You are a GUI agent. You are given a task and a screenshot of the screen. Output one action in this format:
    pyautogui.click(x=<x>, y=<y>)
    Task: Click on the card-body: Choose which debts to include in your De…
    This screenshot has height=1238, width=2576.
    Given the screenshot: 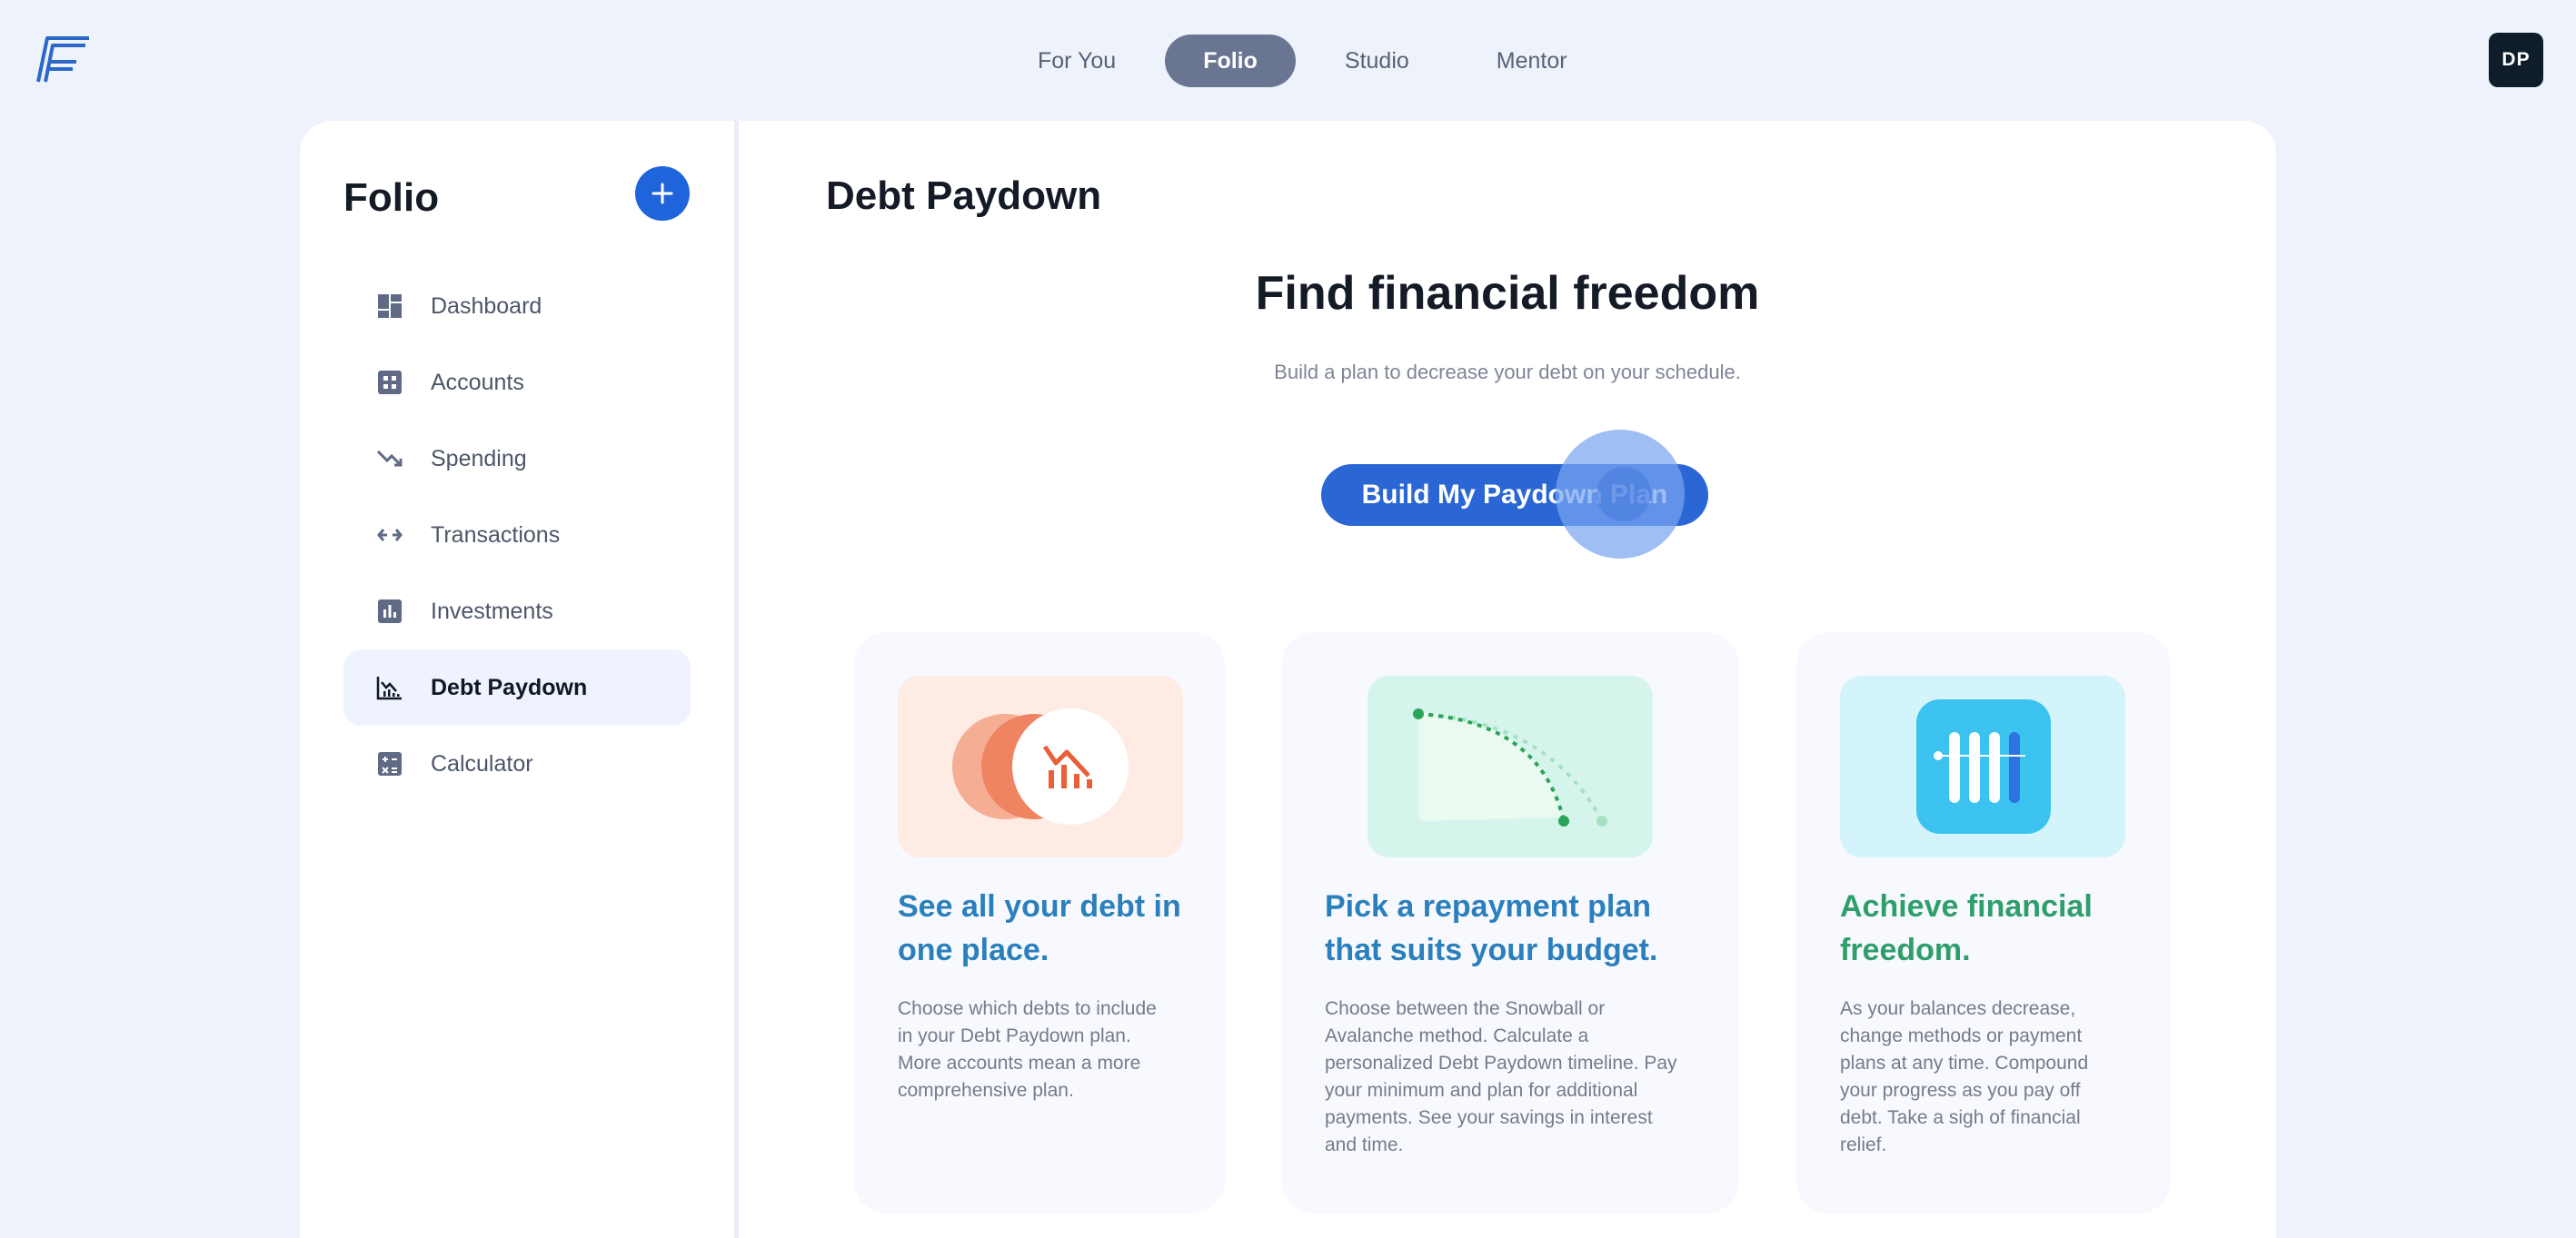 What is the action you would take?
    pyautogui.click(x=1027, y=1049)
    